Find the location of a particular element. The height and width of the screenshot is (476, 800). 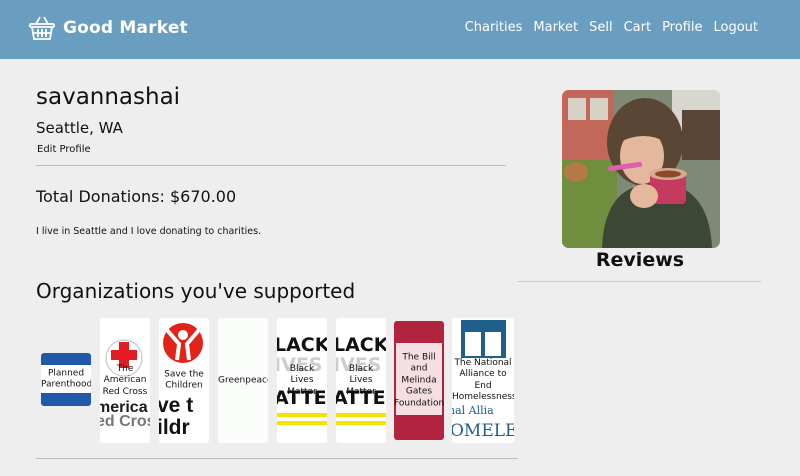

svg-text: ildr is located at coordinates (174, 427).